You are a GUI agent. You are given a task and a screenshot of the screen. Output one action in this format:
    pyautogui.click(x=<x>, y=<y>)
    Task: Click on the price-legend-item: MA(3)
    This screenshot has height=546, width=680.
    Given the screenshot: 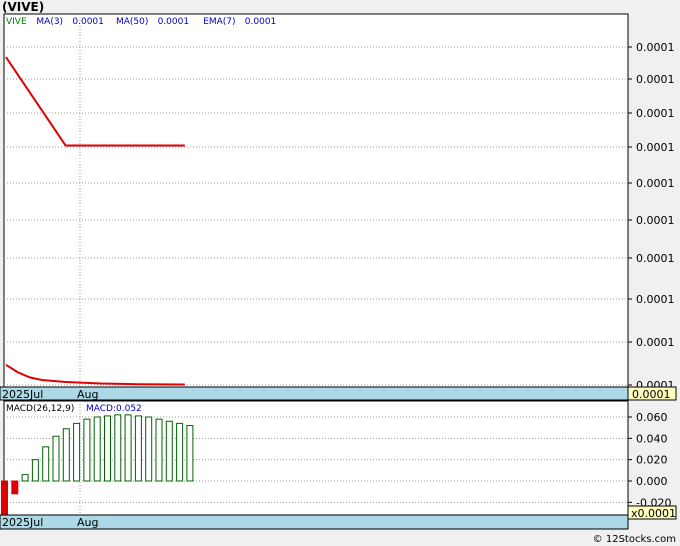 What is the action you would take?
    pyautogui.click(x=49, y=22)
    